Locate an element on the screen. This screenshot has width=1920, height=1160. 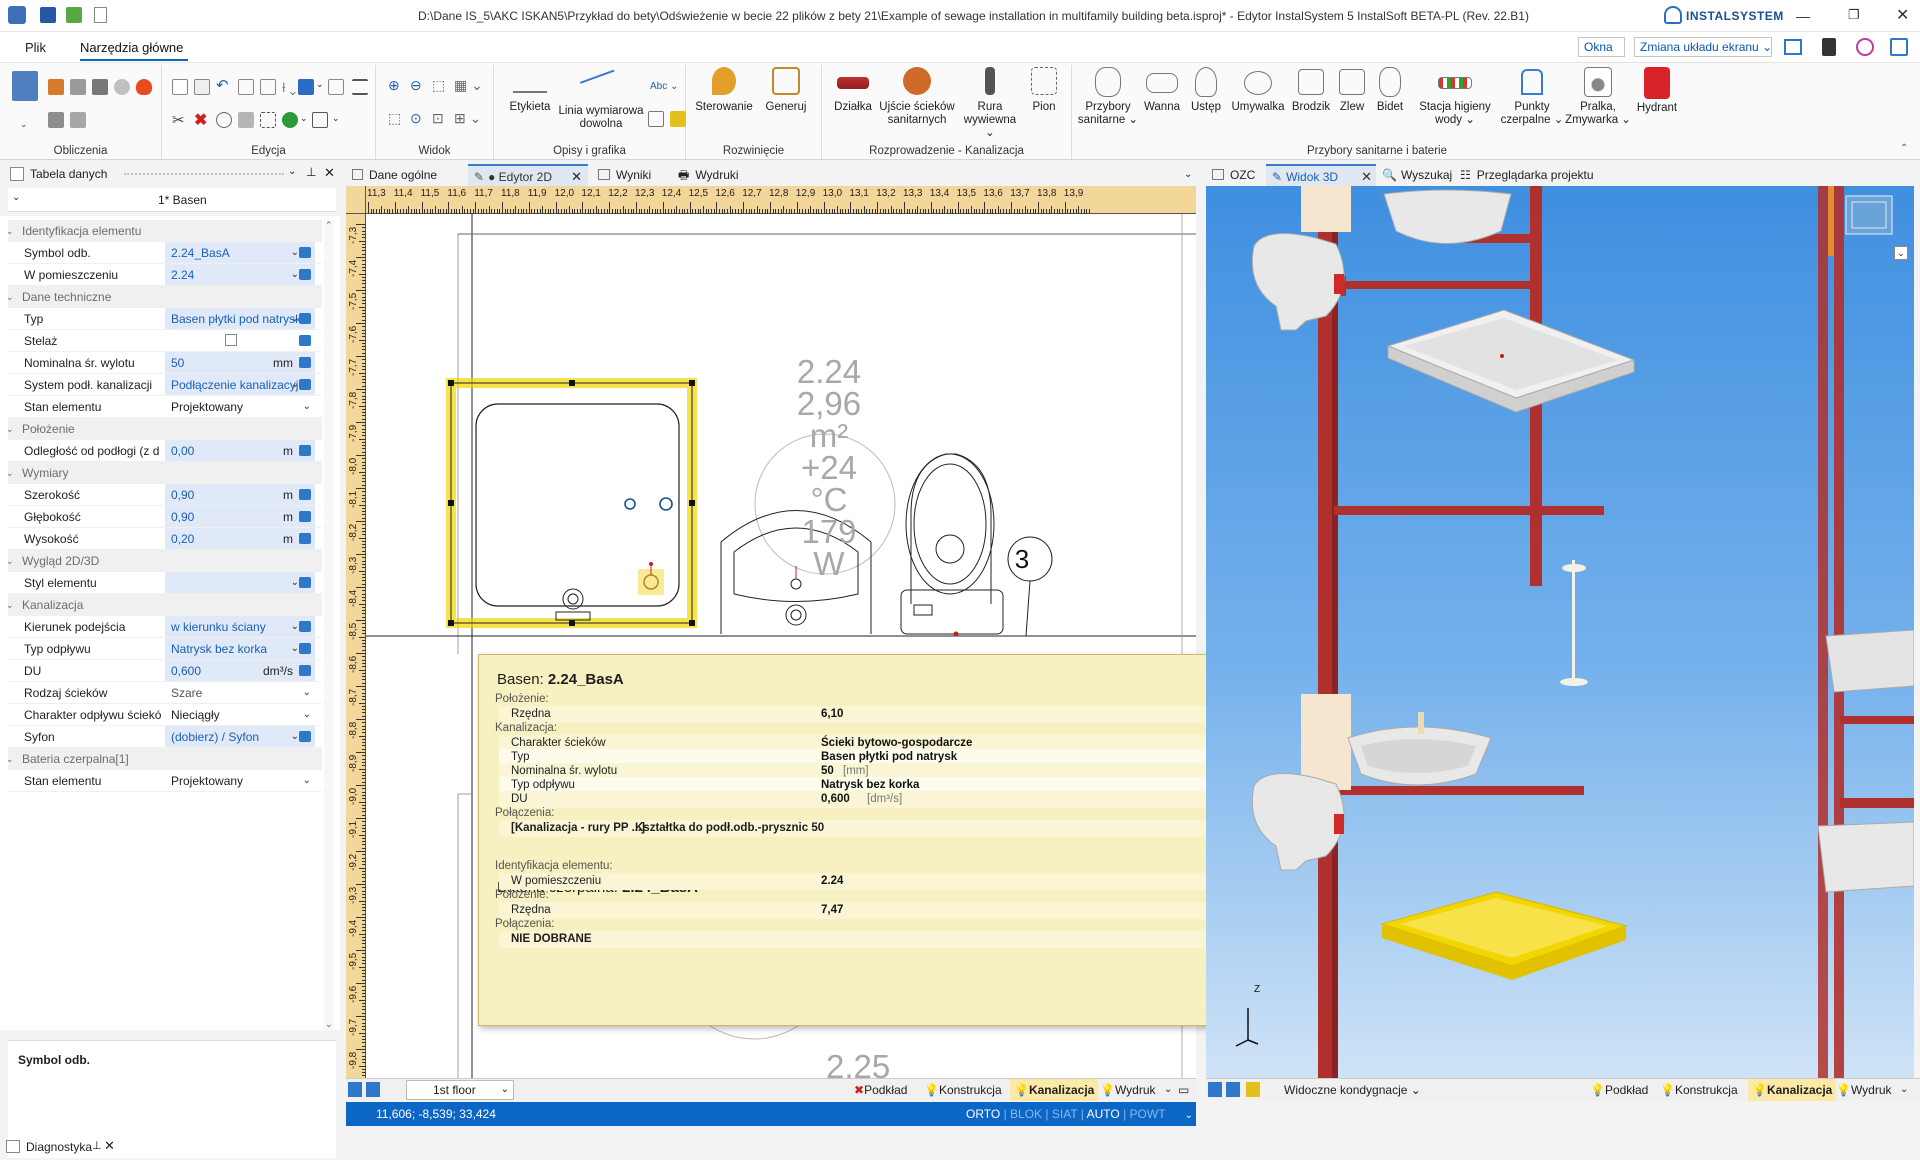
view-options-icon: ⊞ ⌄ is located at coordinates (467, 118).